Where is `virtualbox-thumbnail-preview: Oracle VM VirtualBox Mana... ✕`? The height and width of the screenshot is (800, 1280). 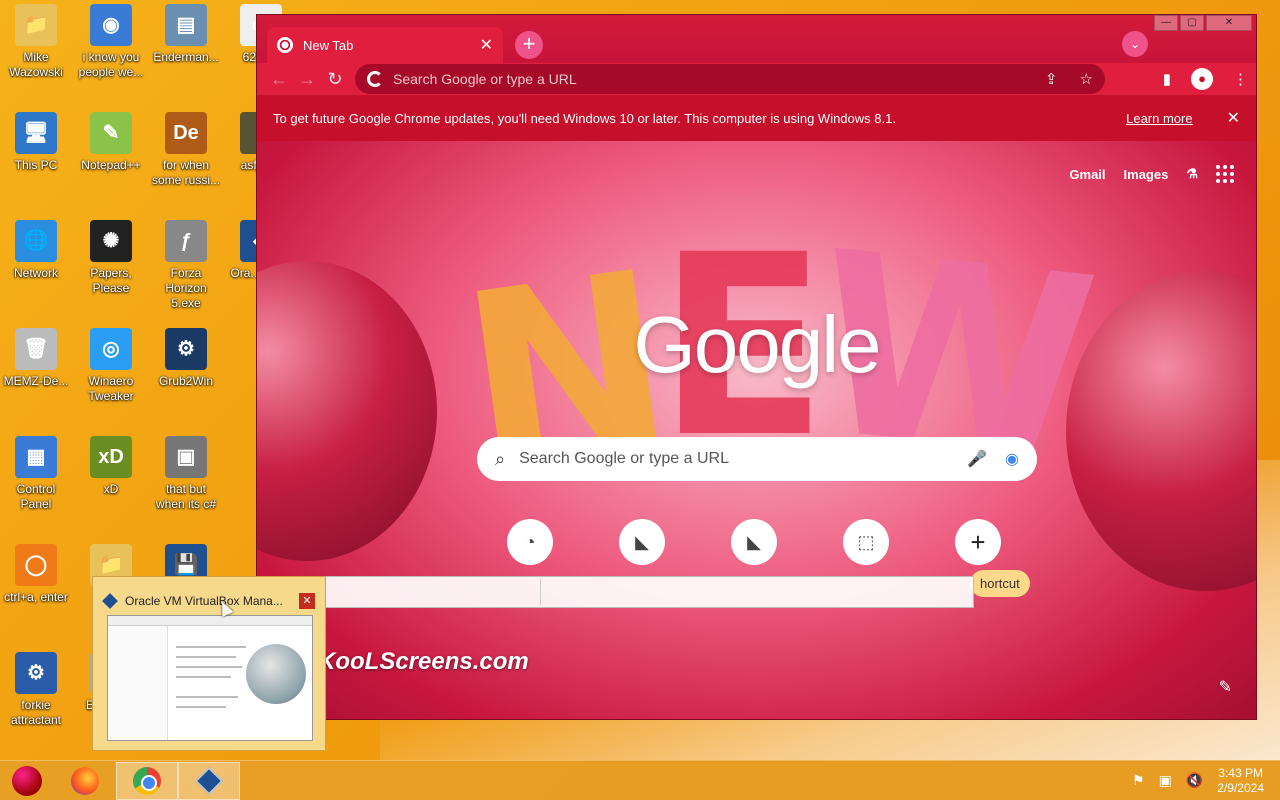 virtualbox-thumbnail-preview: Oracle VM VirtualBox Mana... ✕ is located at coordinates (209, 663).